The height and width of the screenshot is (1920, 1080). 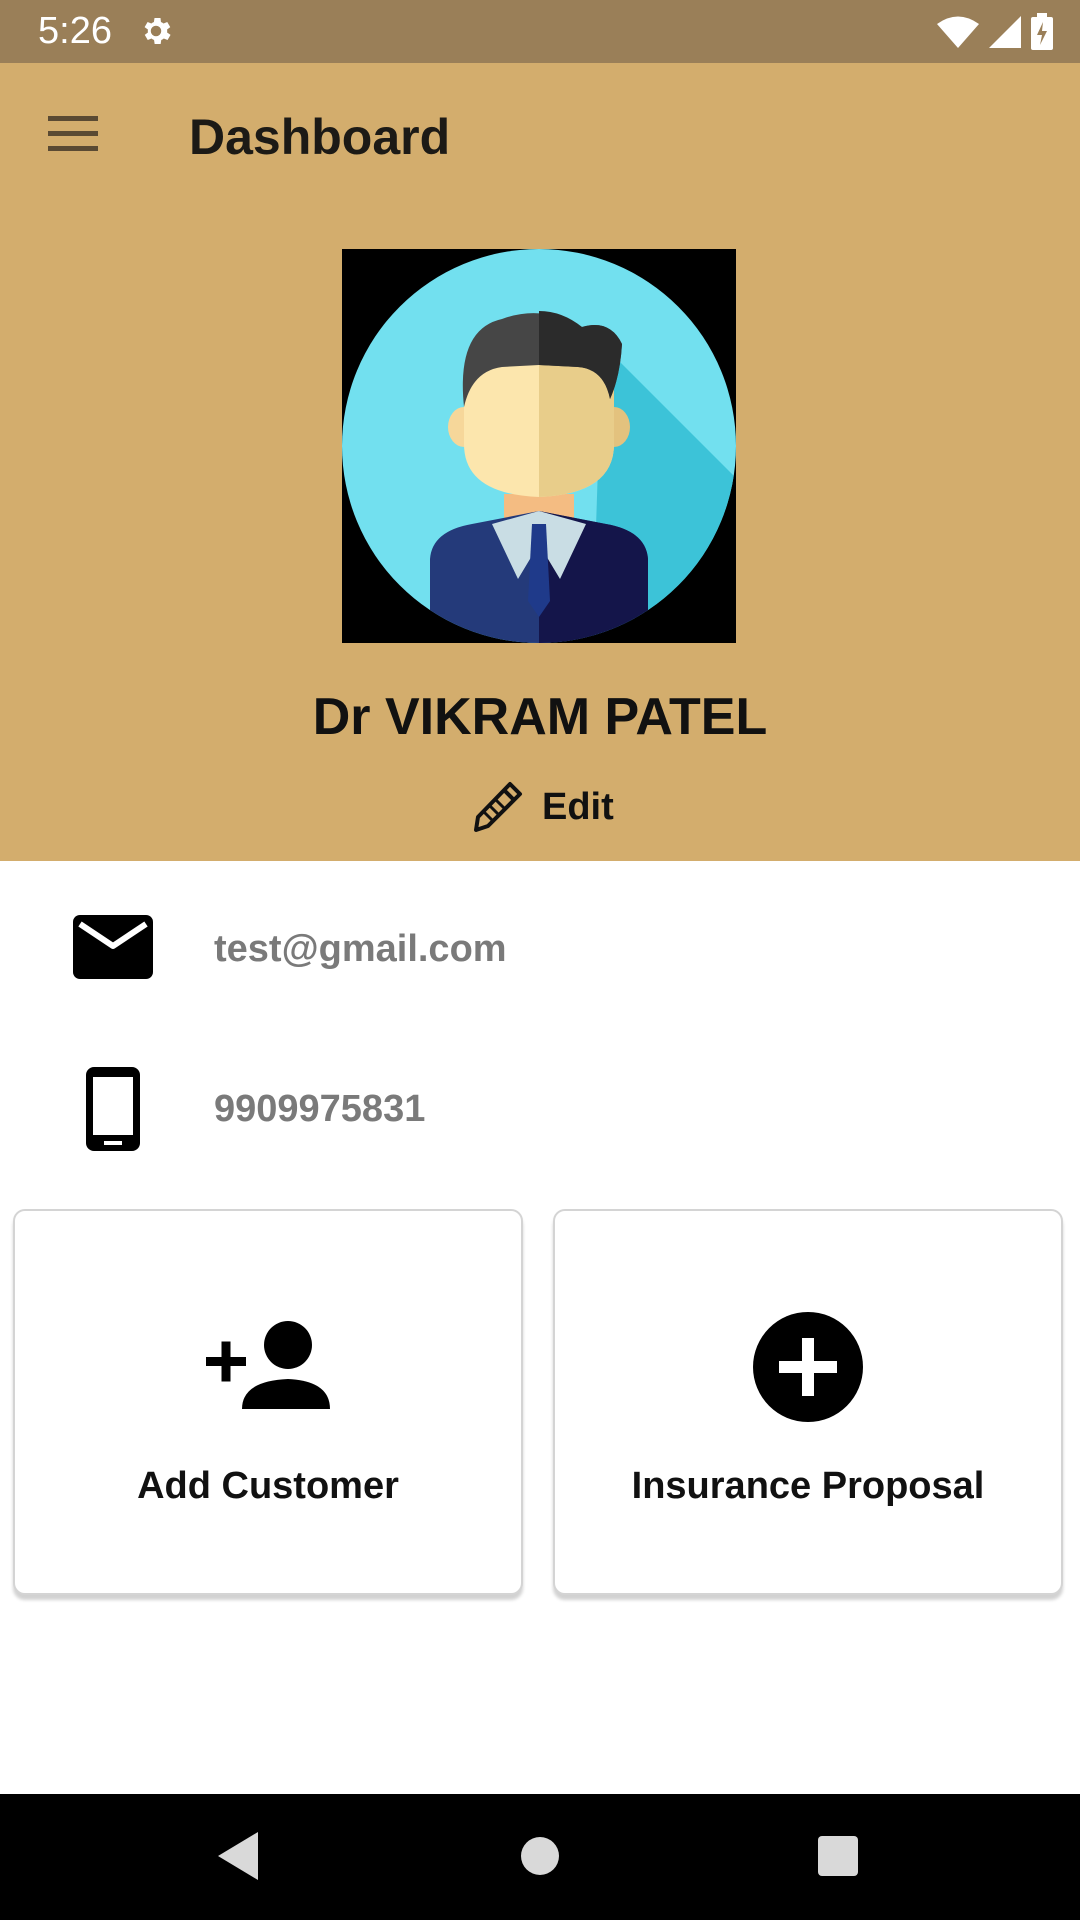 What do you see at coordinates (268, 1486) in the screenshot?
I see `add-customer-label: Add Customer` at bounding box center [268, 1486].